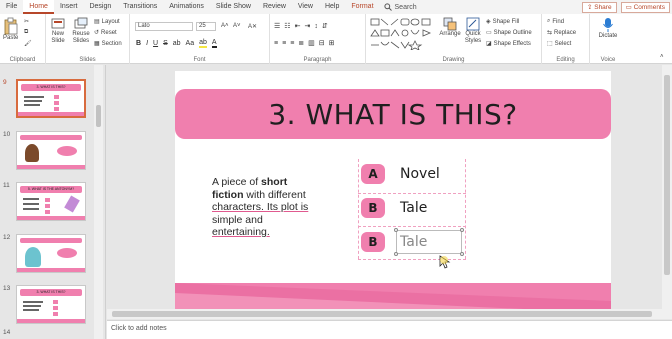 Image resolution: width=672 pixels, height=339 pixels. I want to click on arrange-button: Arrange, so click(450, 27).